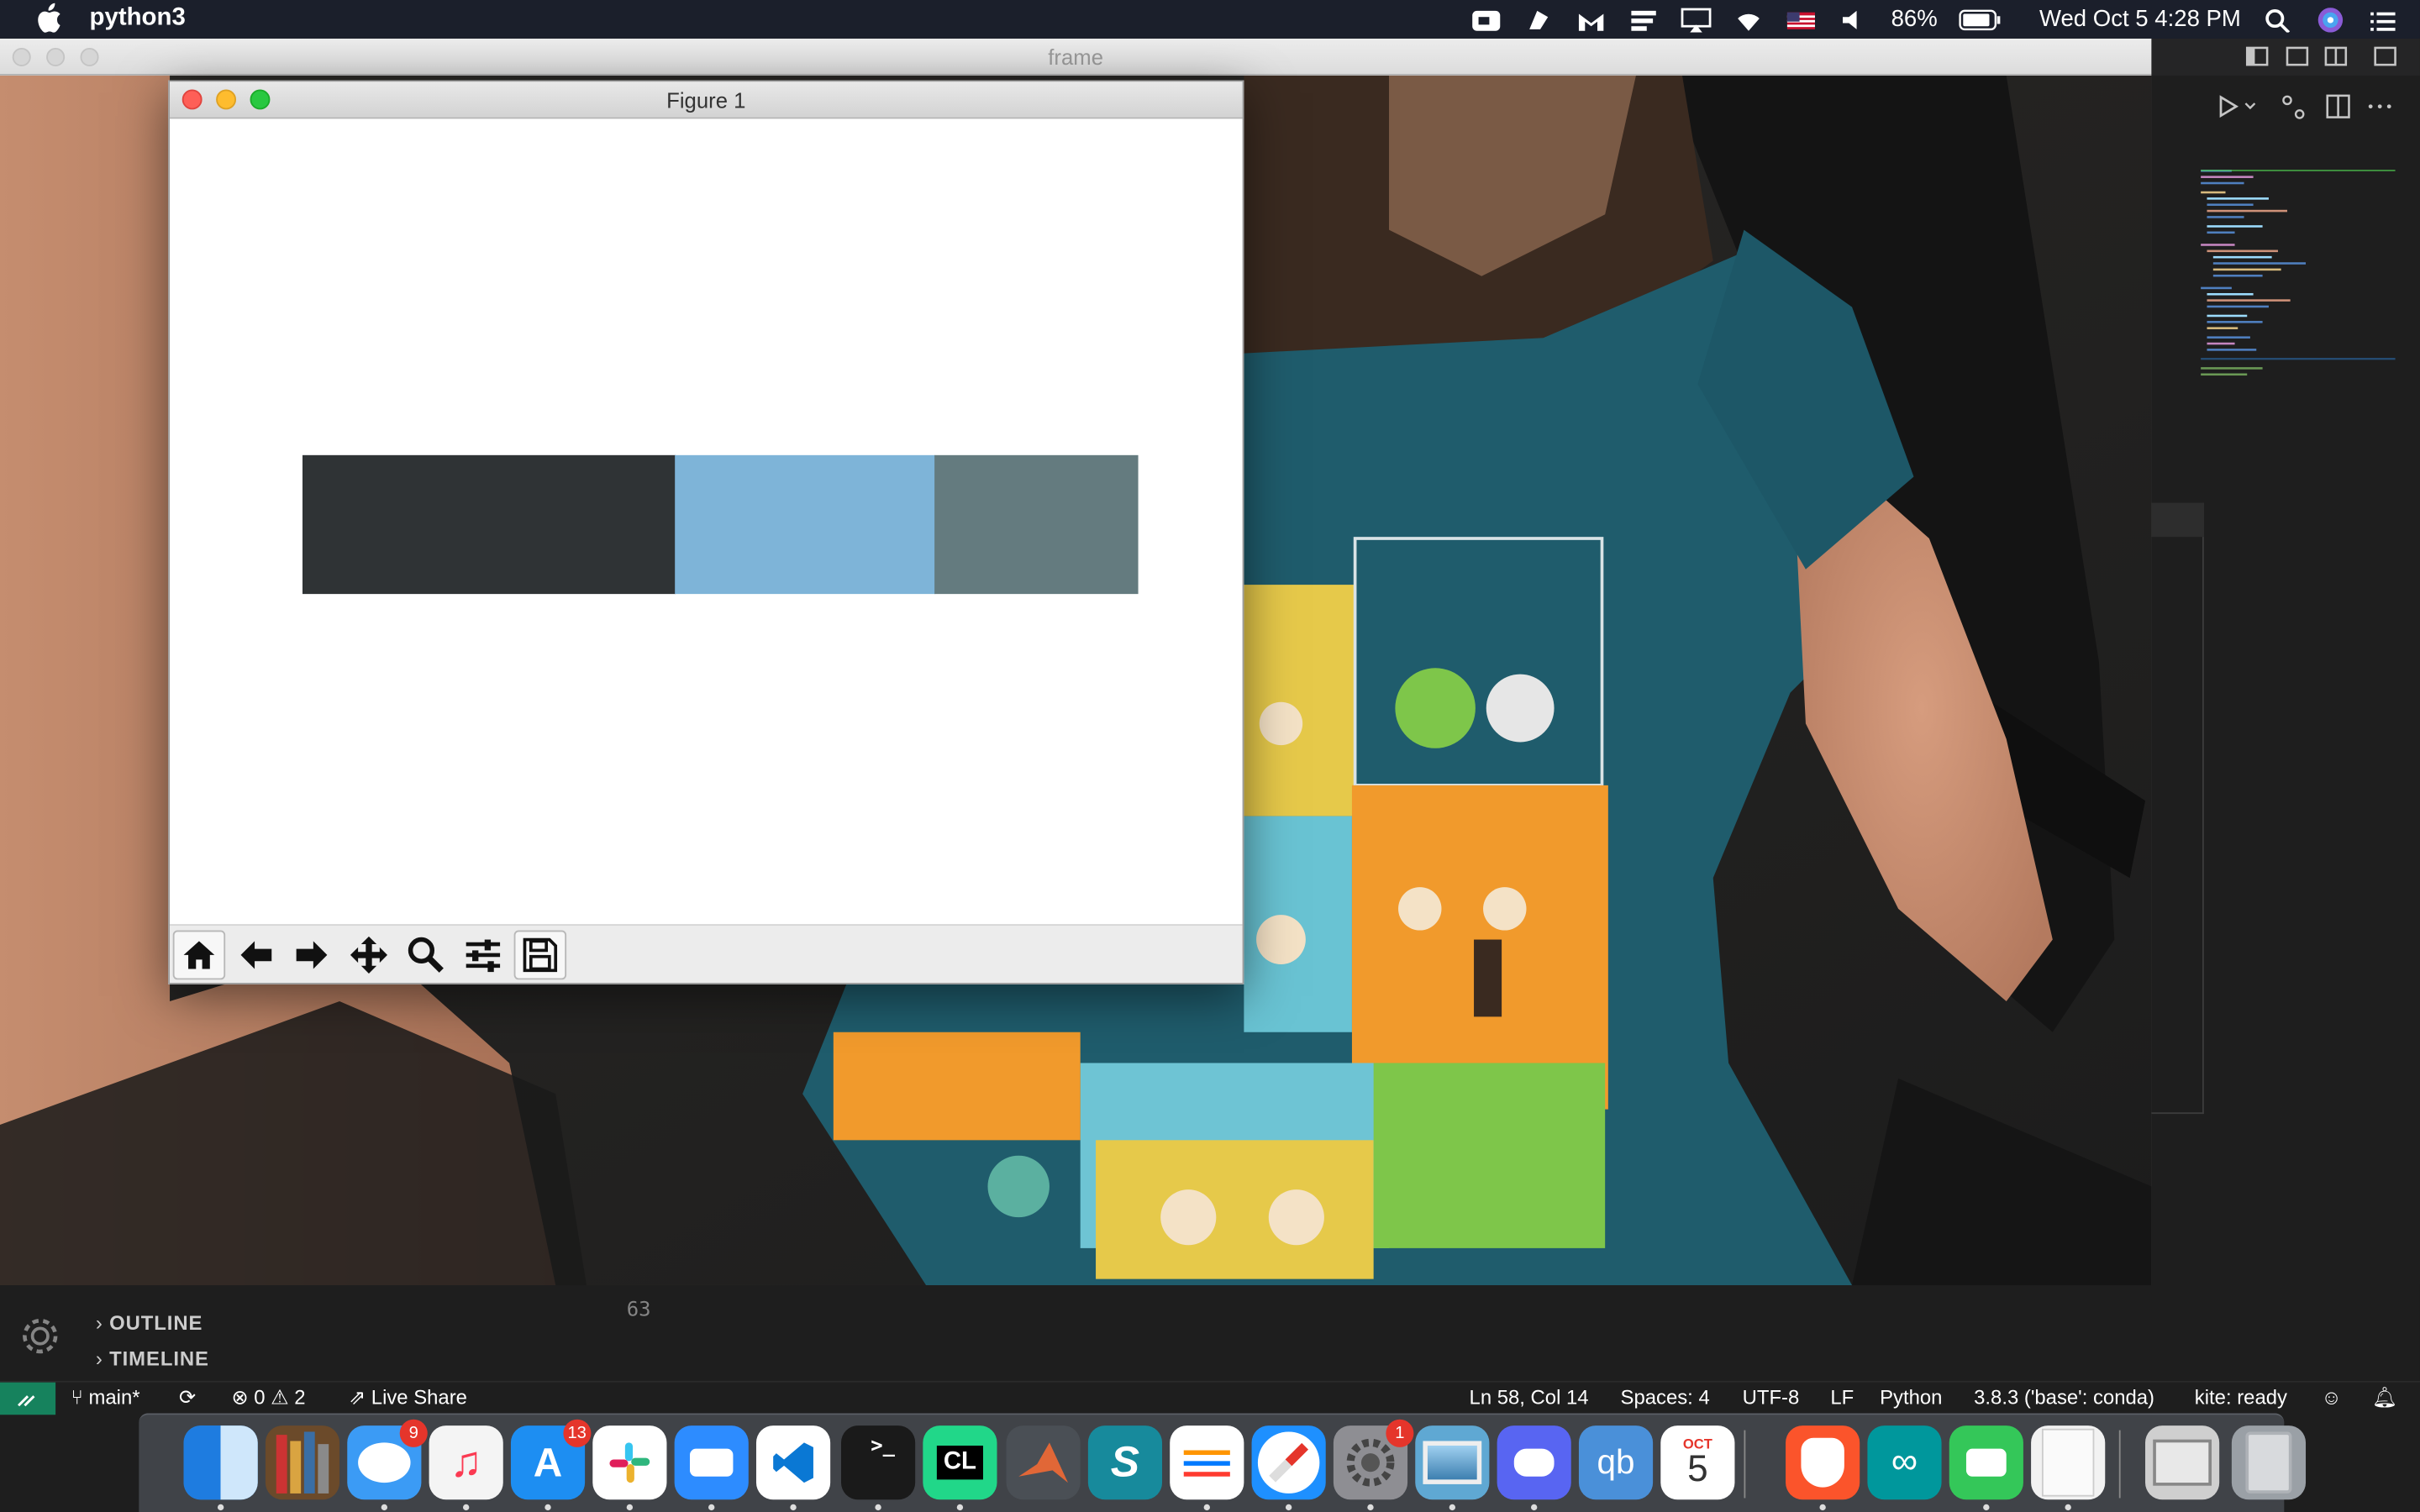 The image size is (2420, 1512). What do you see at coordinates (1076, 57) in the screenshot?
I see `frame-titlebar: frame` at bounding box center [1076, 57].